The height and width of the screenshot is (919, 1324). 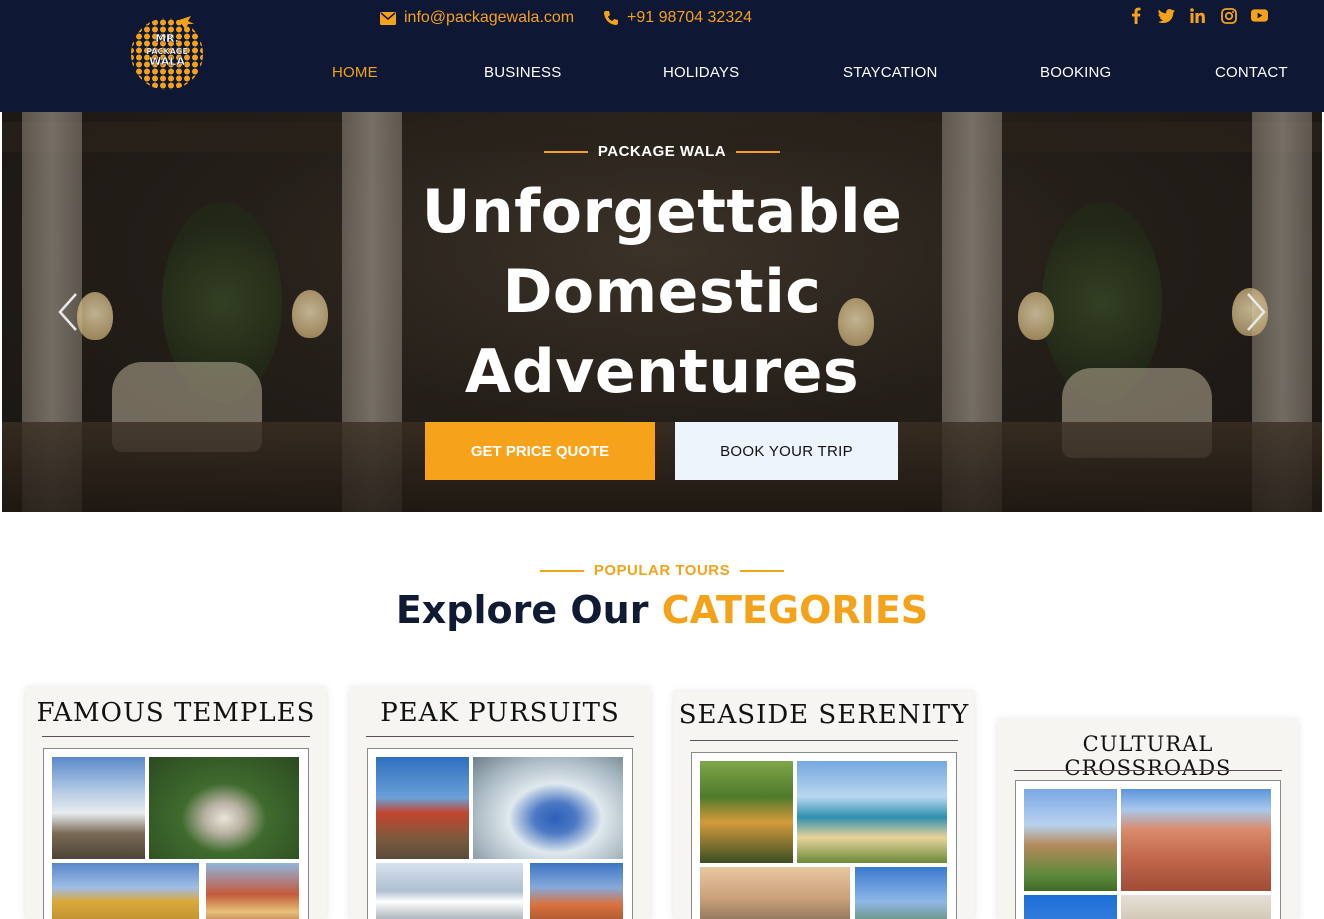 I want to click on hero-title-line: Unforgettable, so click(x=662, y=212).